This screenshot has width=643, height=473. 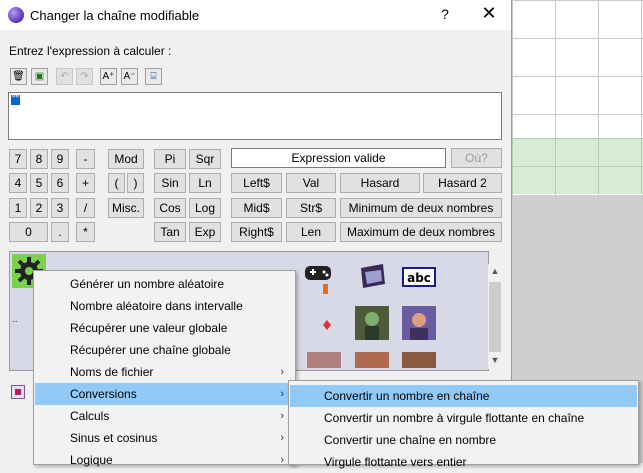 What do you see at coordinates (39, 208) in the screenshot?
I see `key-2: 2` at bounding box center [39, 208].